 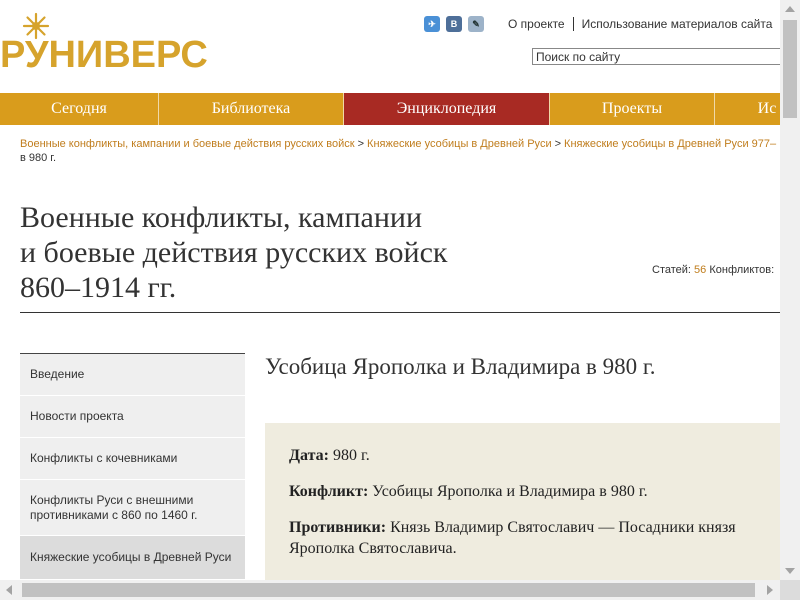 What do you see at coordinates (9, 590) in the screenshot?
I see `scroll-left-icon` at bounding box center [9, 590].